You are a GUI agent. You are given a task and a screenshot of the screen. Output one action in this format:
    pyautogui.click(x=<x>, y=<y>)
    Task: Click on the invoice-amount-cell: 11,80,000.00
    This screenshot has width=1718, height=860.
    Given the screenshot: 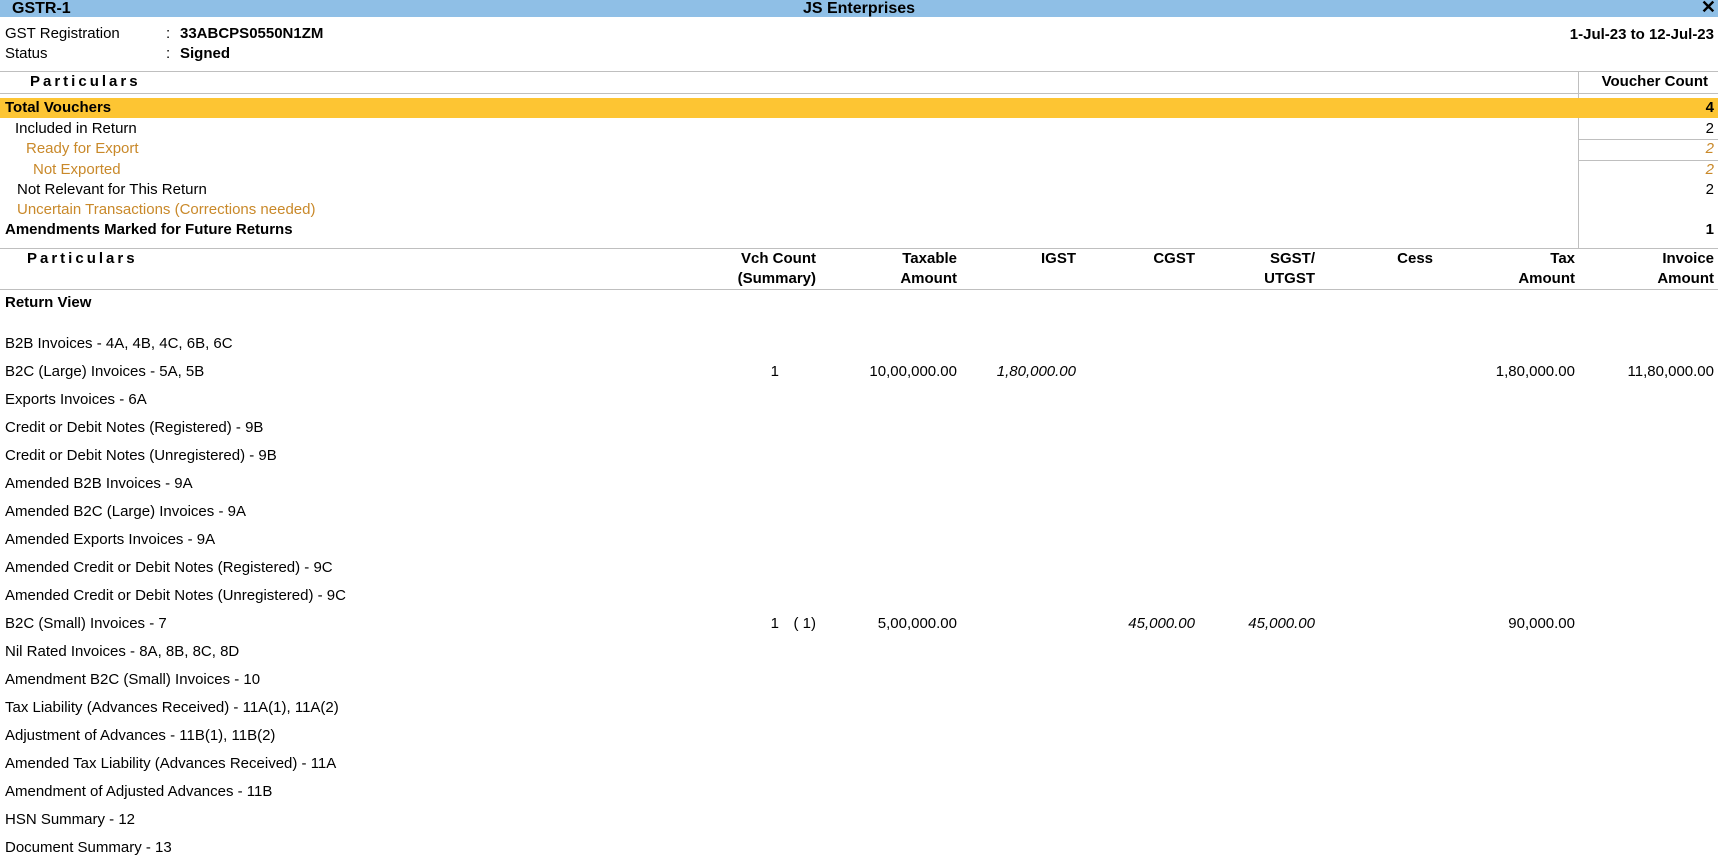 What is the action you would take?
    pyautogui.click(x=1670, y=371)
    